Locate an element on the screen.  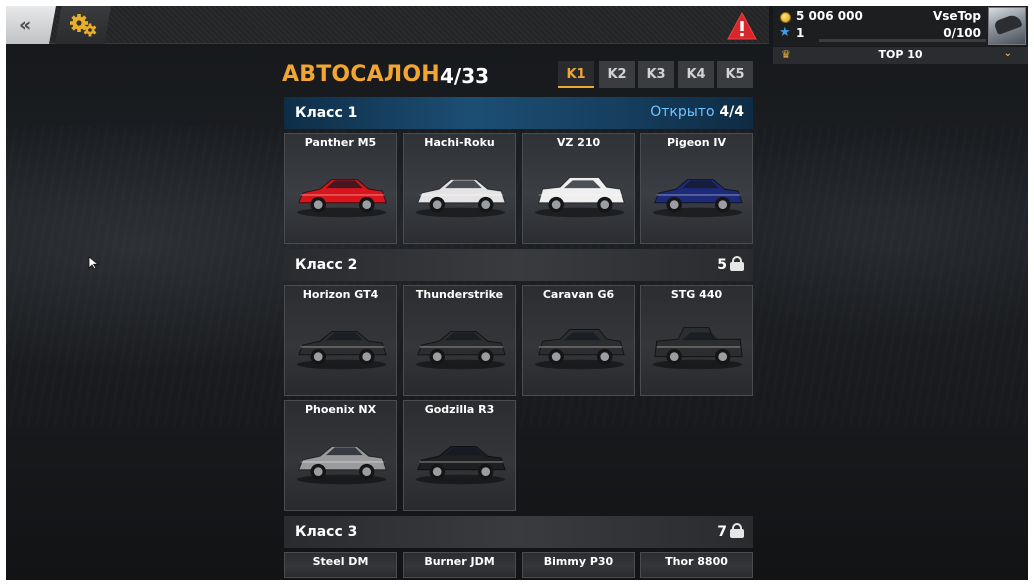
back-button: « is located at coordinates (31, 25).